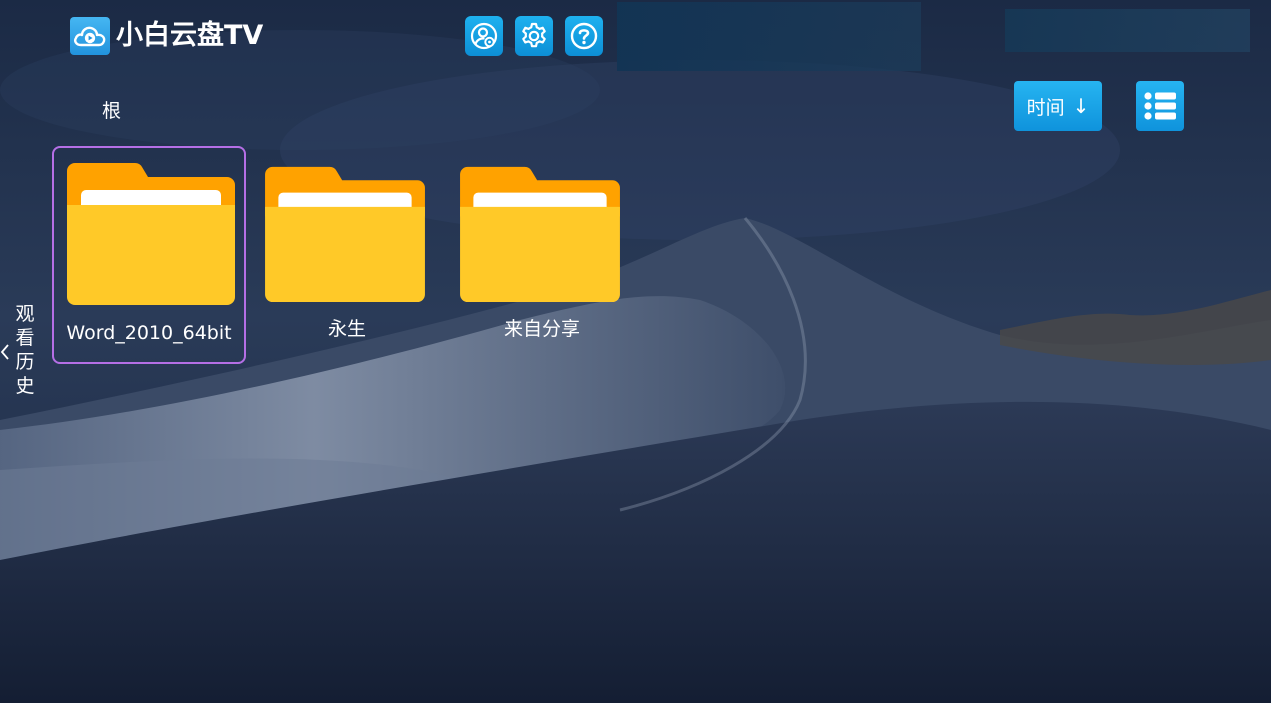  I want to click on watch-history-label: 观看历史, so click(25, 350).